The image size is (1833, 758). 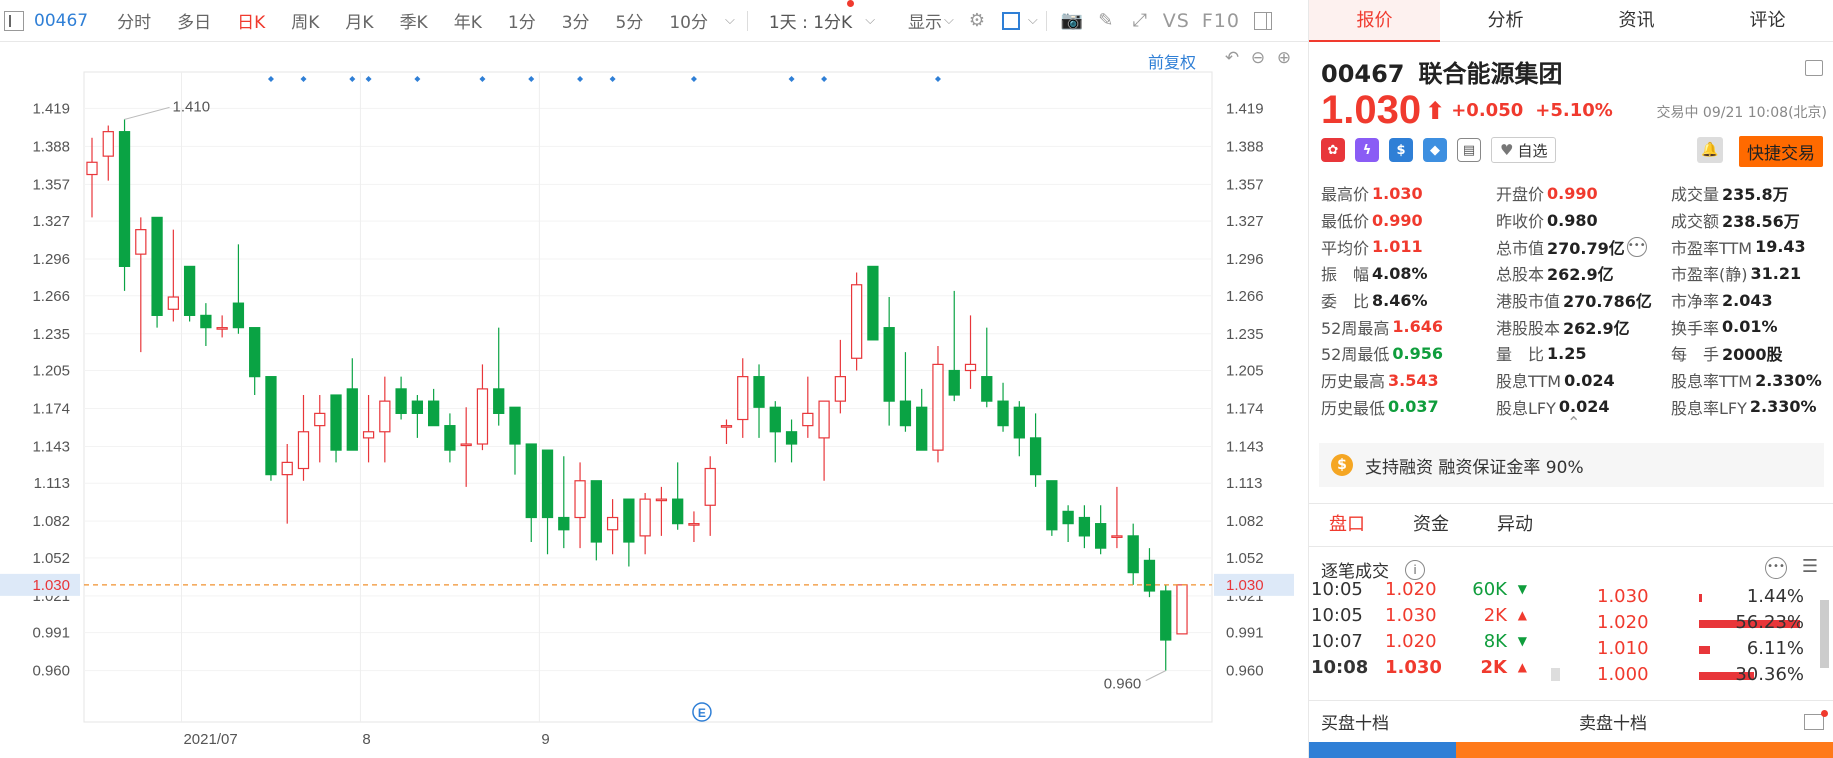 What do you see at coordinates (194, 20) in the screenshot?
I see `period-tab-1: 多日` at bounding box center [194, 20].